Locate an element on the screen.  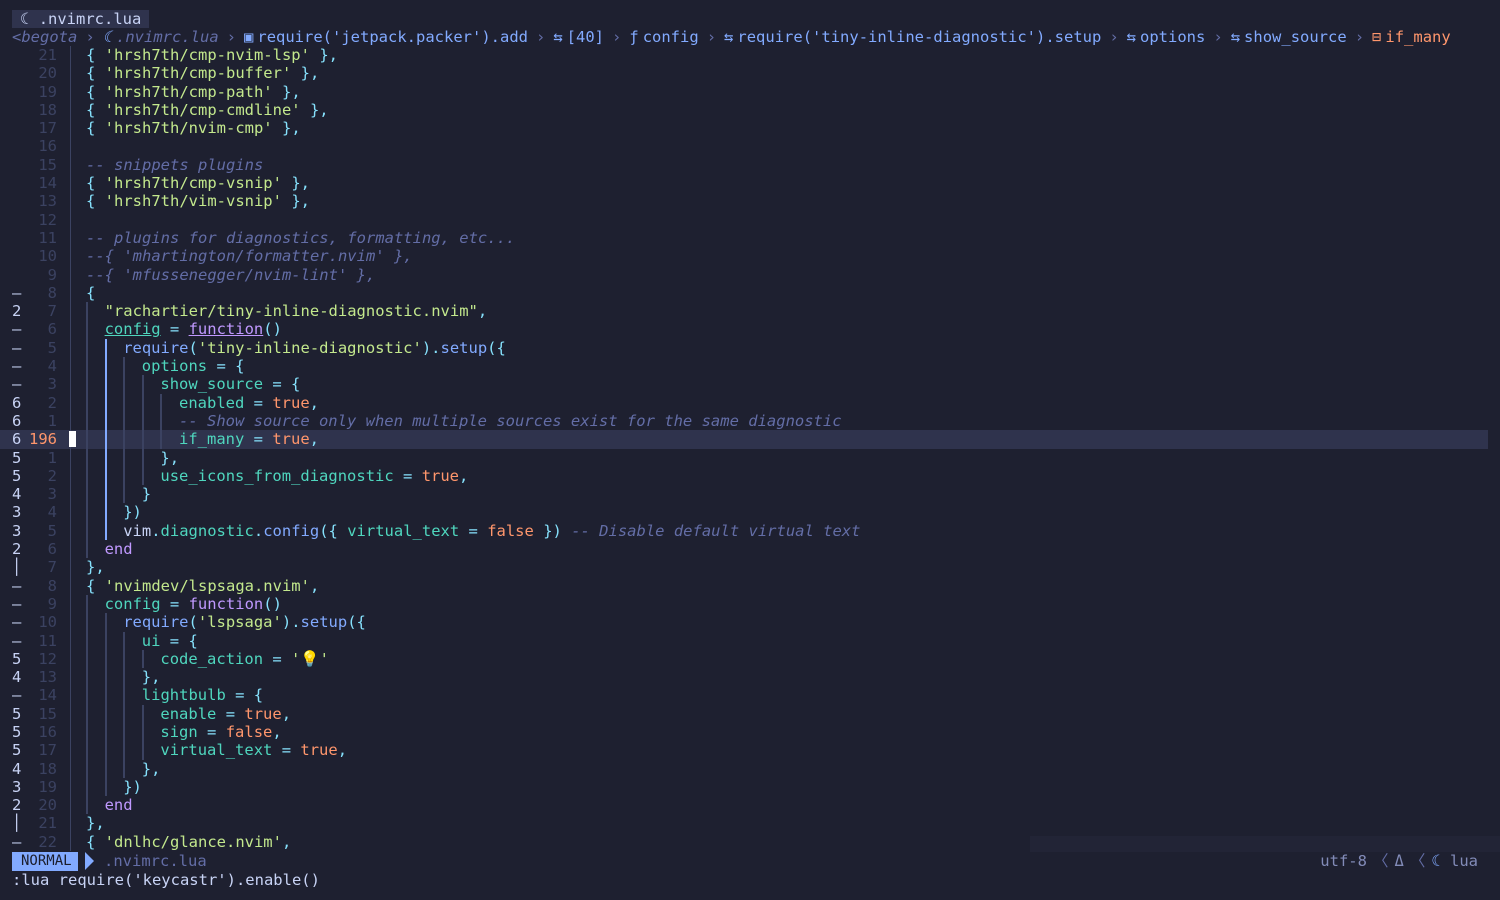
code-line: –14 lightbulb = { is located at coordinates (750, 695).